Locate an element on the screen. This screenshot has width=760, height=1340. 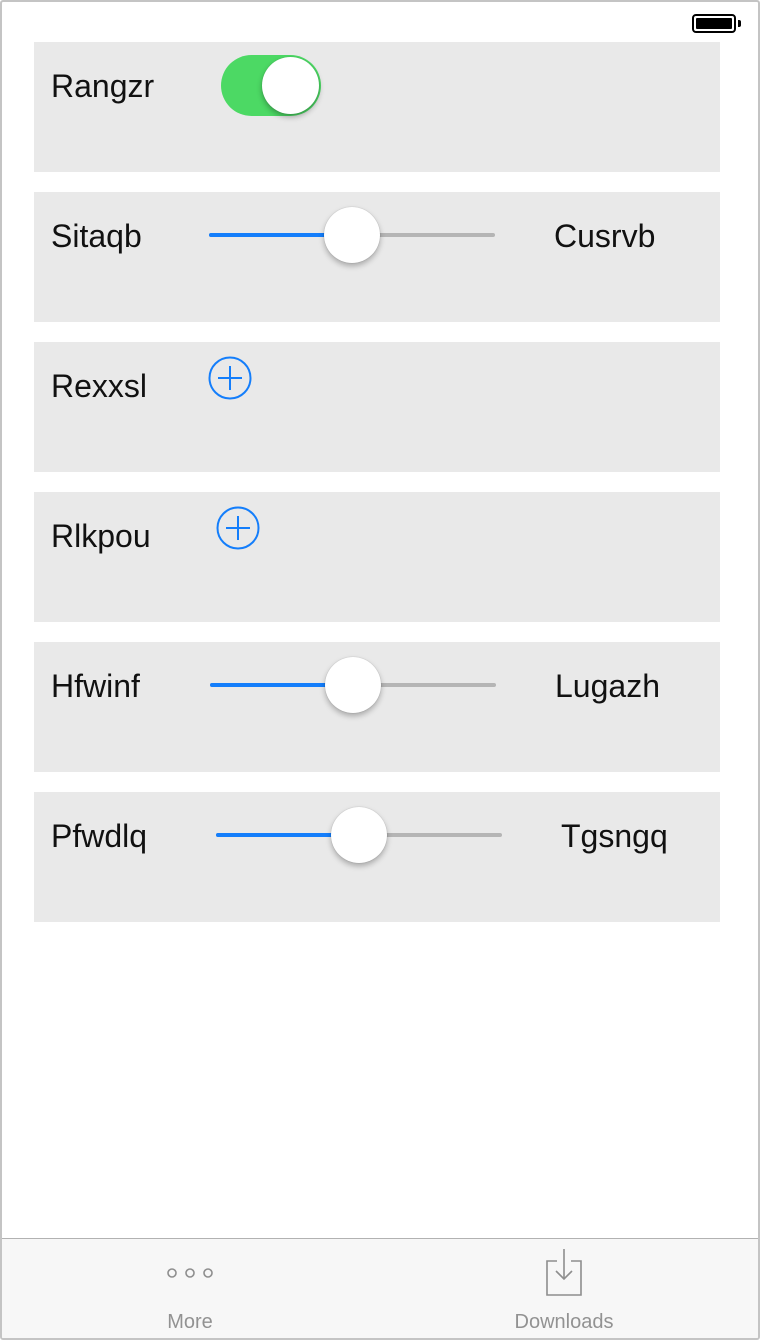
settings-row-hfwinf: Hfwinf Lugazh is located at coordinates (377, 707).